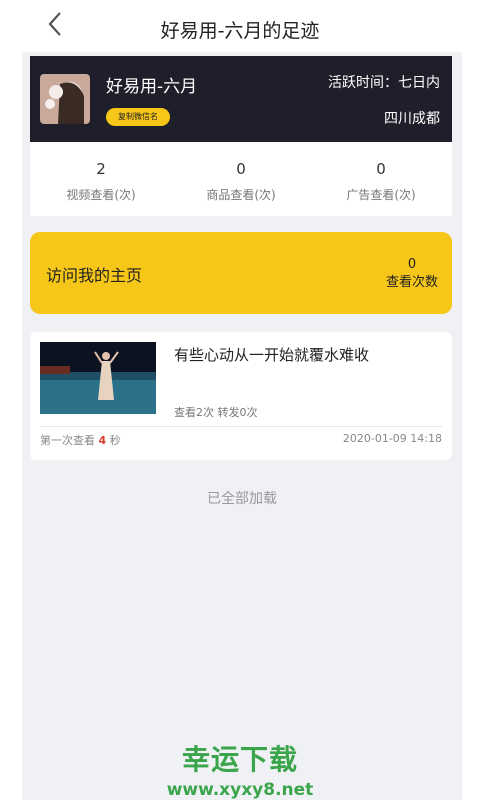 This screenshot has height=800, width=480. I want to click on stat-ad-views: 0 广告查看(次), so click(381, 181).